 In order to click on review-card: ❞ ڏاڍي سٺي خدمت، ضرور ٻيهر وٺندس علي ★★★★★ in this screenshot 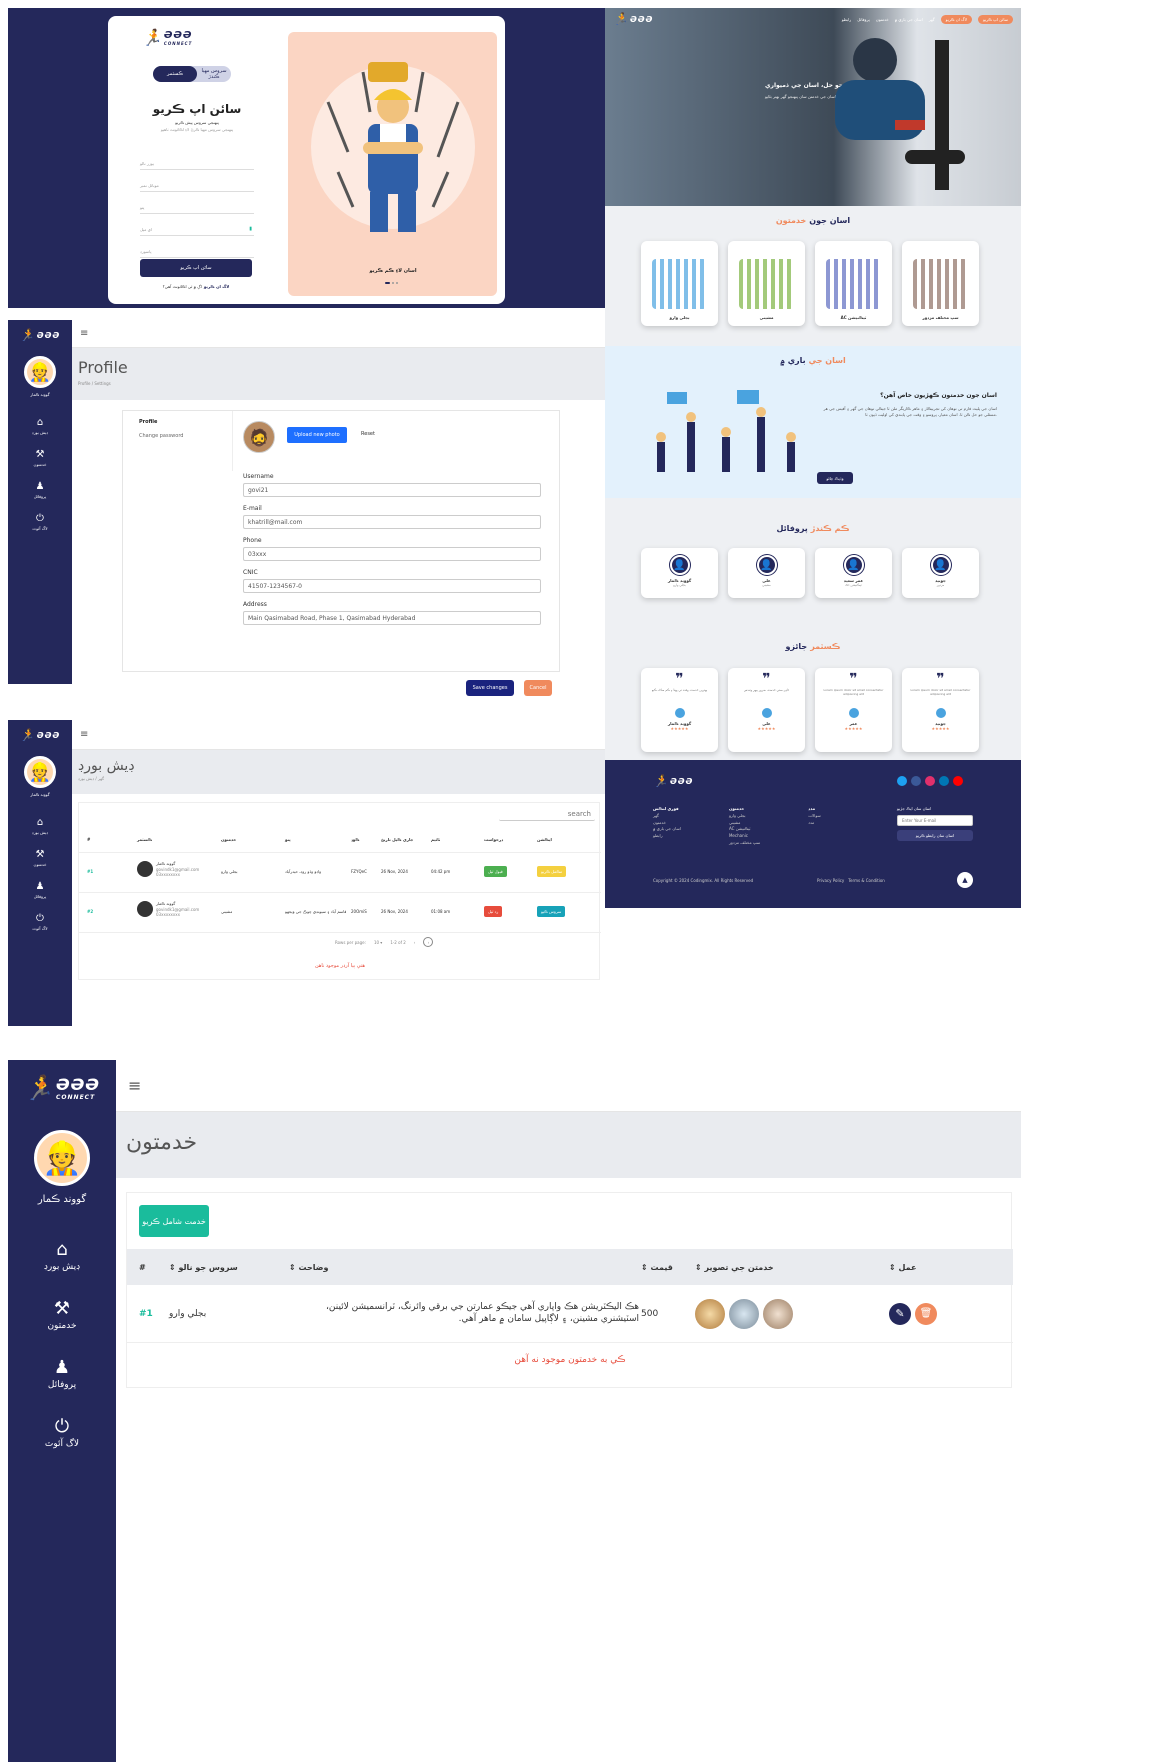, I will do `click(766, 710)`.